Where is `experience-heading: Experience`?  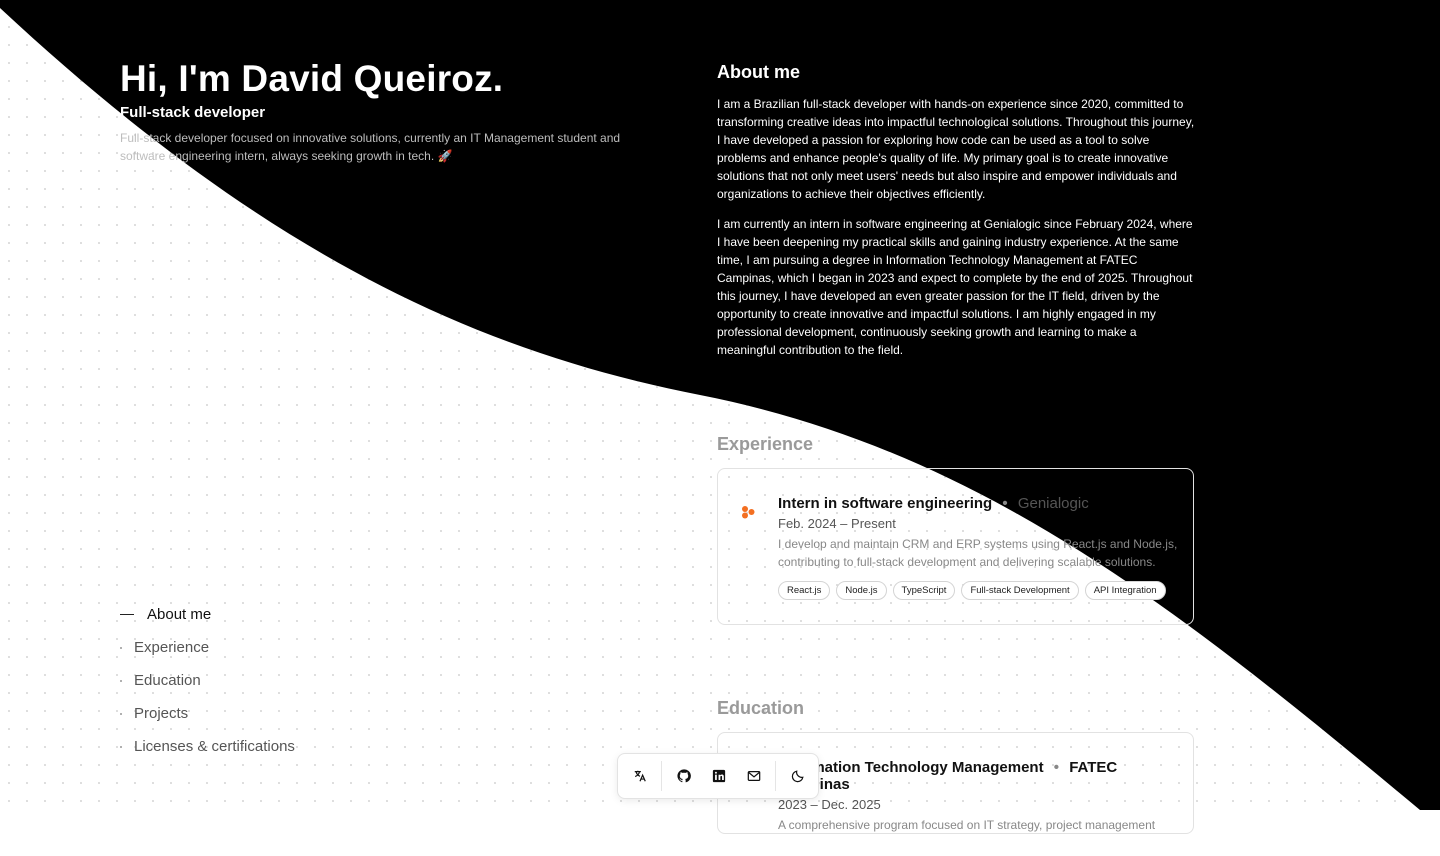
experience-heading: Experience is located at coordinates (765, 444).